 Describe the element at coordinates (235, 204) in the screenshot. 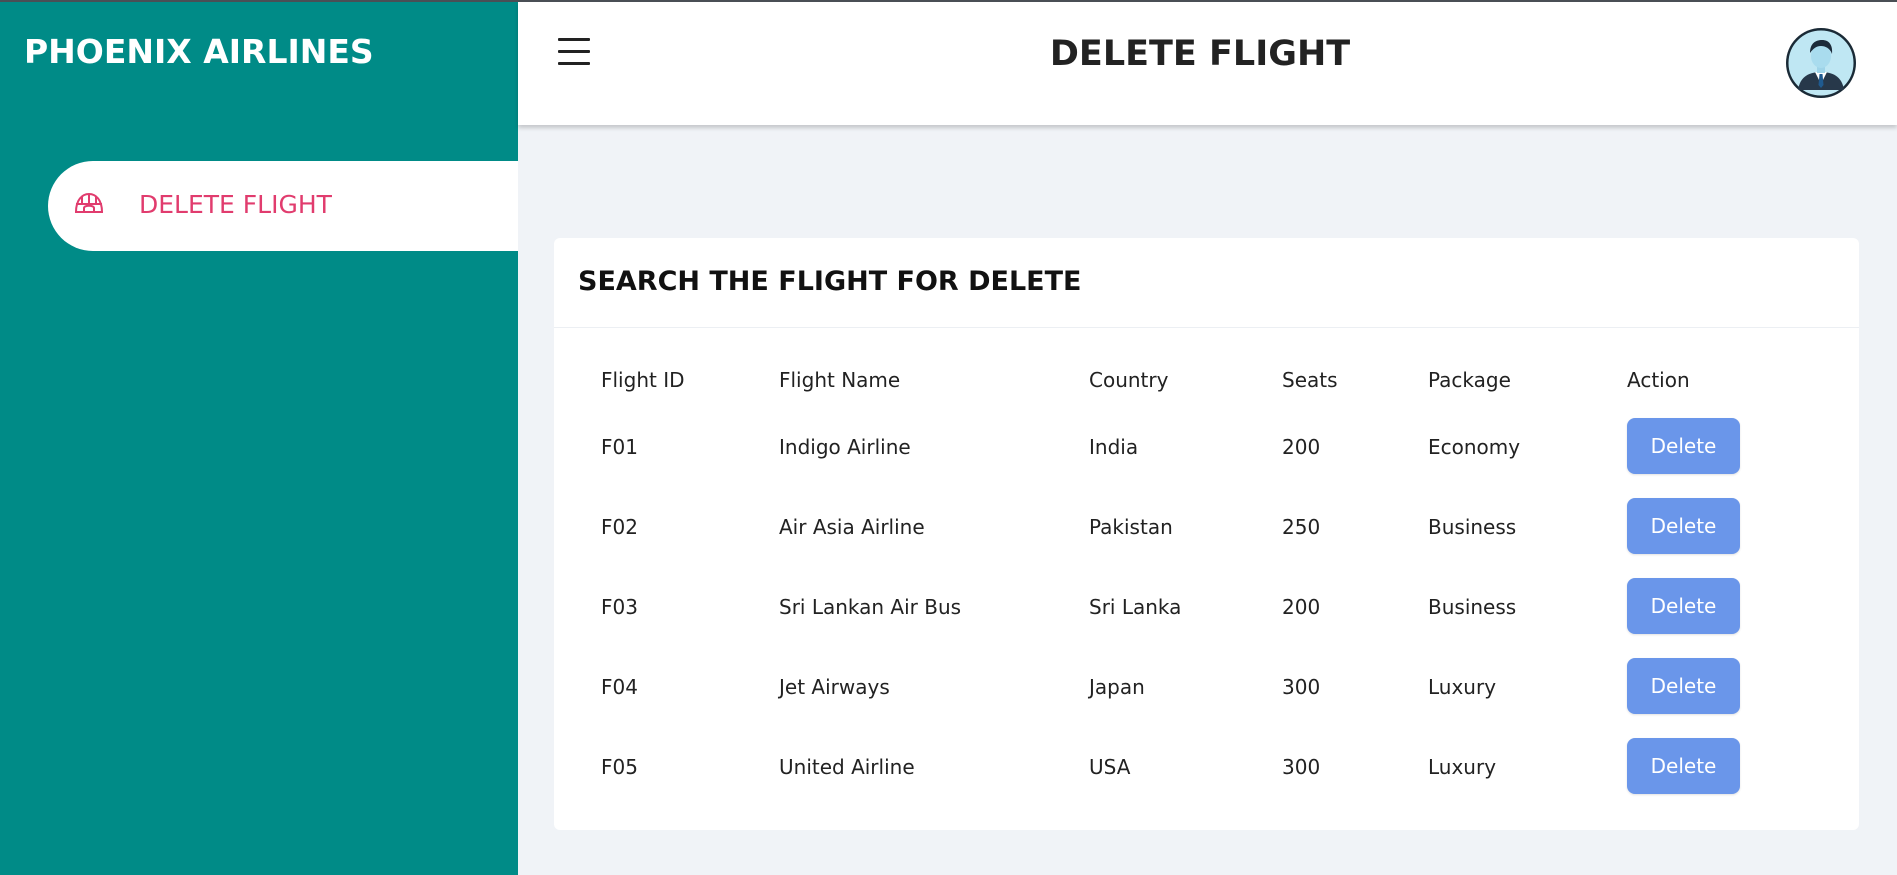

I see `sidebar-item-label: DELETE FLIGHT` at that location.